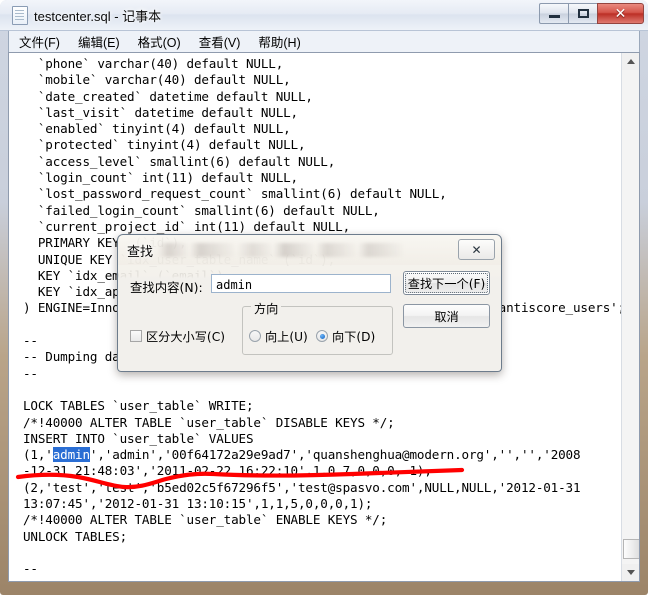 This screenshot has width=648, height=595. What do you see at coordinates (71, 455) in the screenshot?
I see `selected-match: admin` at bounding box center [71, 455].